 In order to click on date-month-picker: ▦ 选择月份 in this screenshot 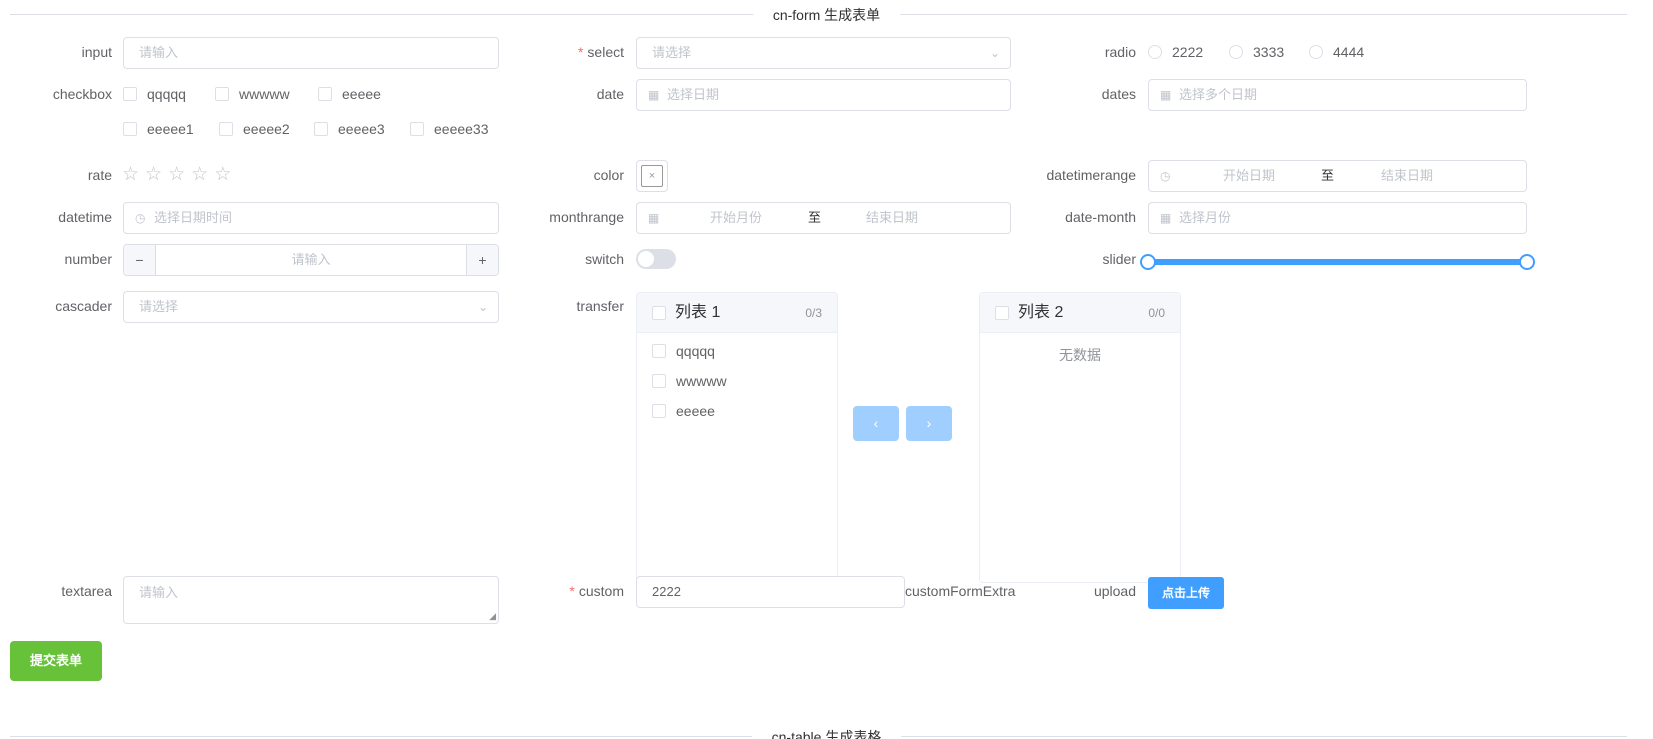, I will do `click(1337, 218)`.